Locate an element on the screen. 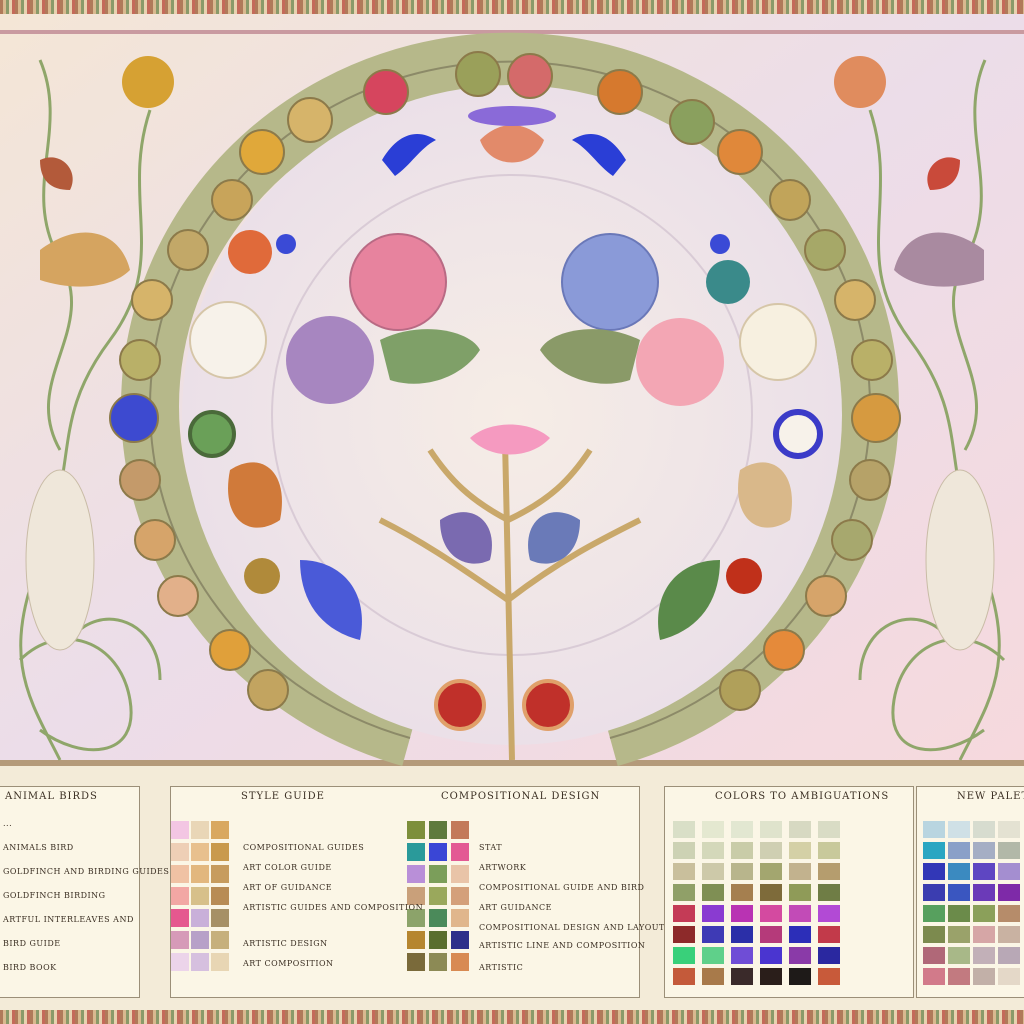 The width and height of the screenshot is (1024, 1024). top-wing is located at coordinates (512, 116).